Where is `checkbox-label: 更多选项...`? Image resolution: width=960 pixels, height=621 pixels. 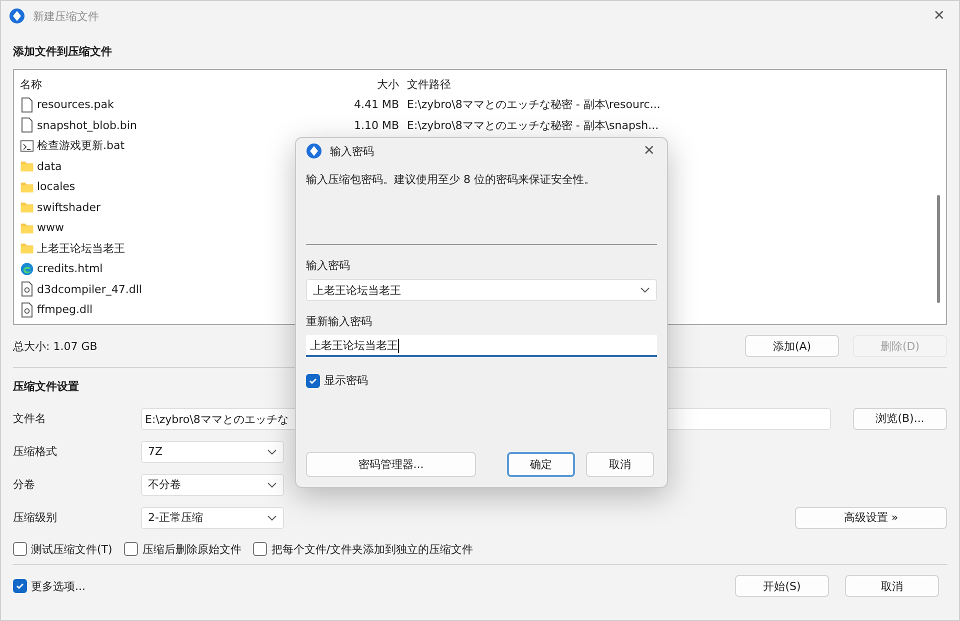
checkbox-label: 更多选项... is located at coordinates (58, 586).